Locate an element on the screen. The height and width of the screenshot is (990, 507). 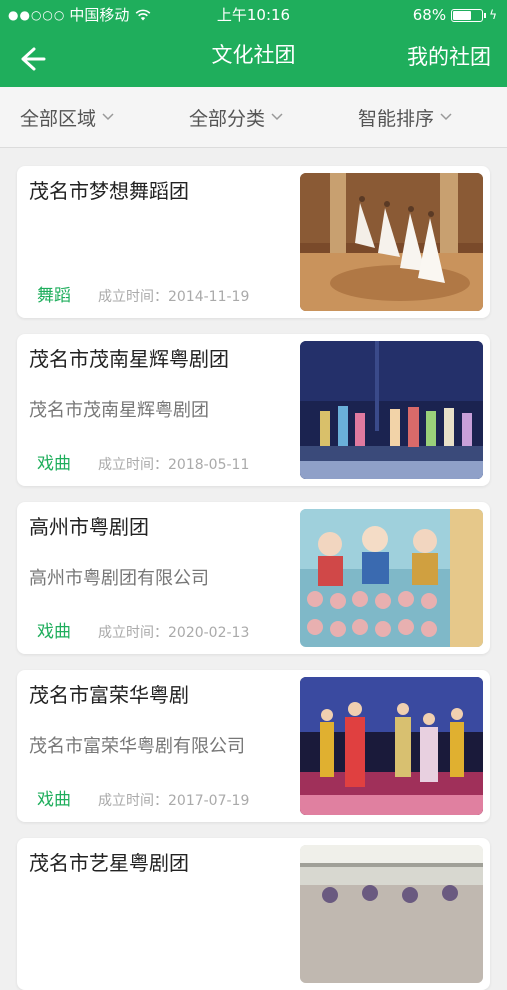
filter-region-label: 全部区域 is located at coordinates (58, 118).